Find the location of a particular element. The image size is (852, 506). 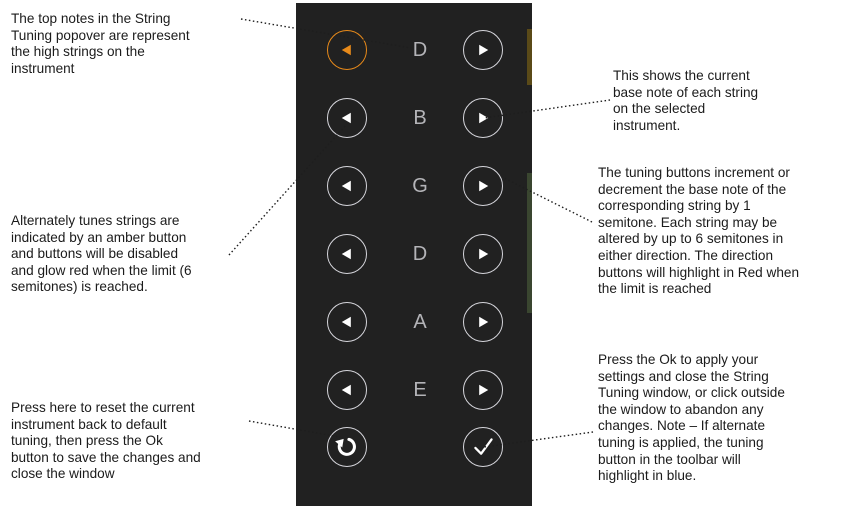

string-note-label: G is located at coordinates (420, 186).